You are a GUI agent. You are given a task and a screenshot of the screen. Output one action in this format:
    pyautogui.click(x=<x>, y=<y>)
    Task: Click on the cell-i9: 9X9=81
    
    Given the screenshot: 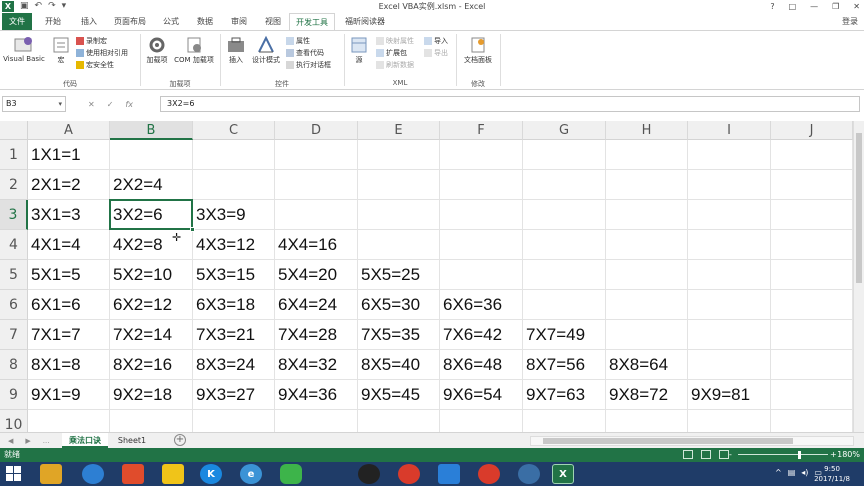 What is the action you would take?
    pyautogui.click(x=719, y=395)
    